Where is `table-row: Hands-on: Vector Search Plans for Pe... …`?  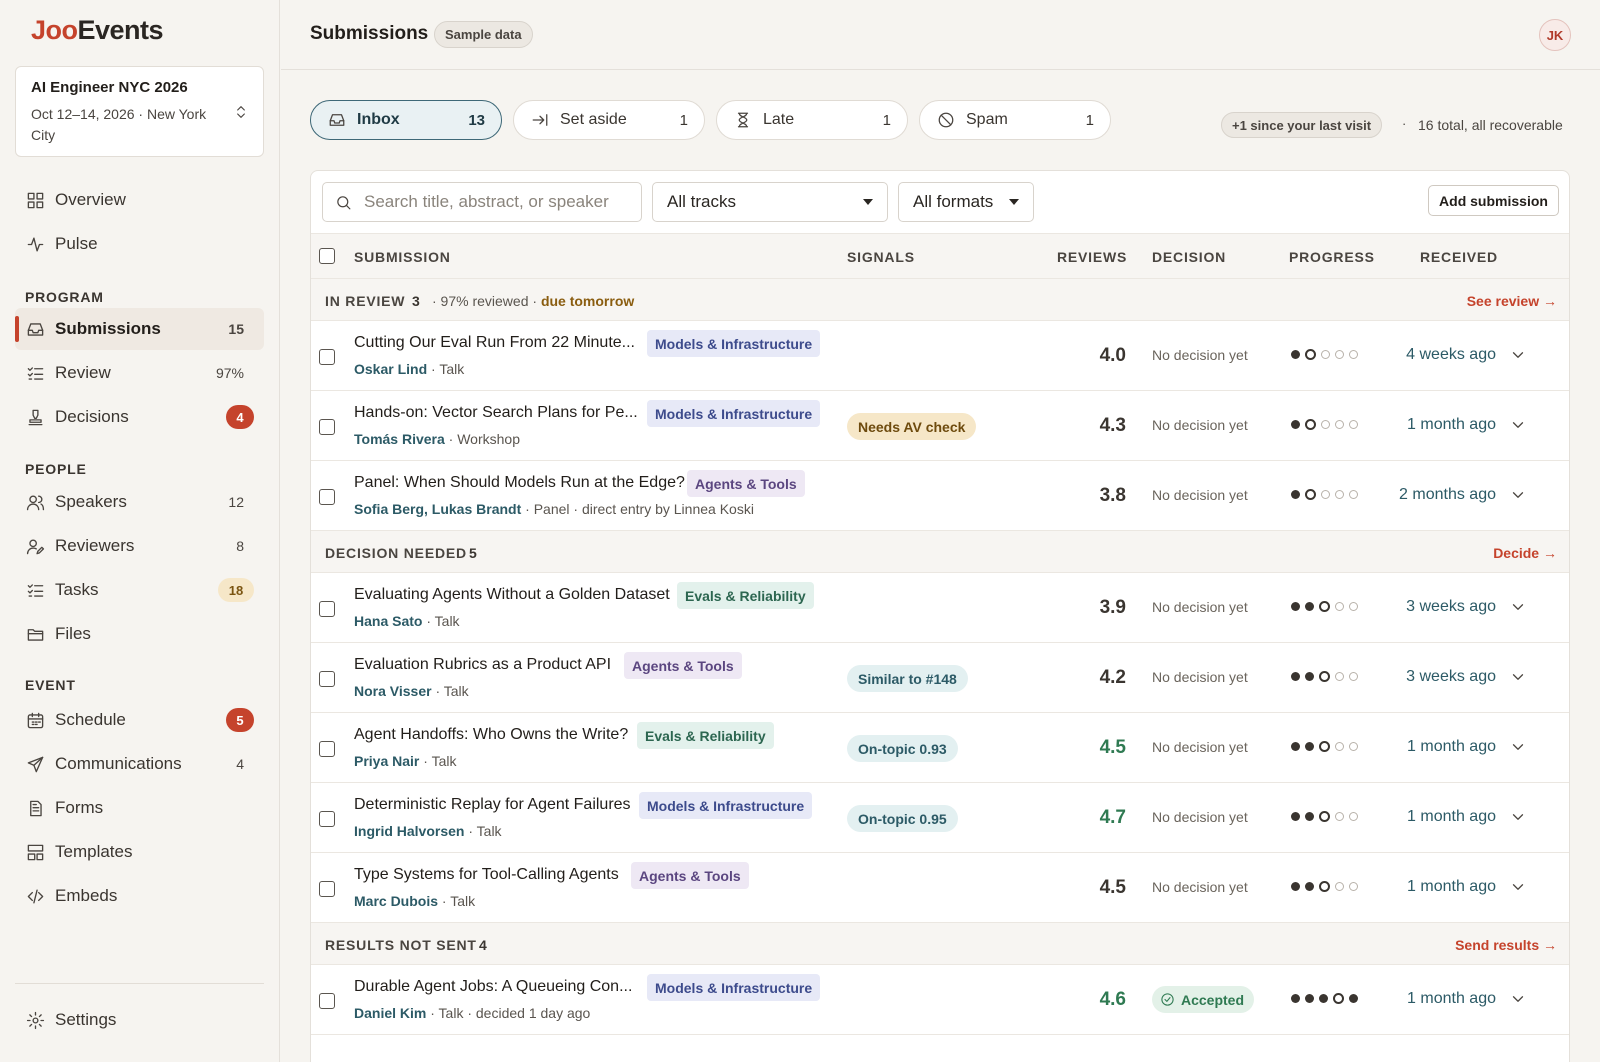
table-row: Hands-on: Vector Search Plans for Pe... … is located at coordinates (940, 426).